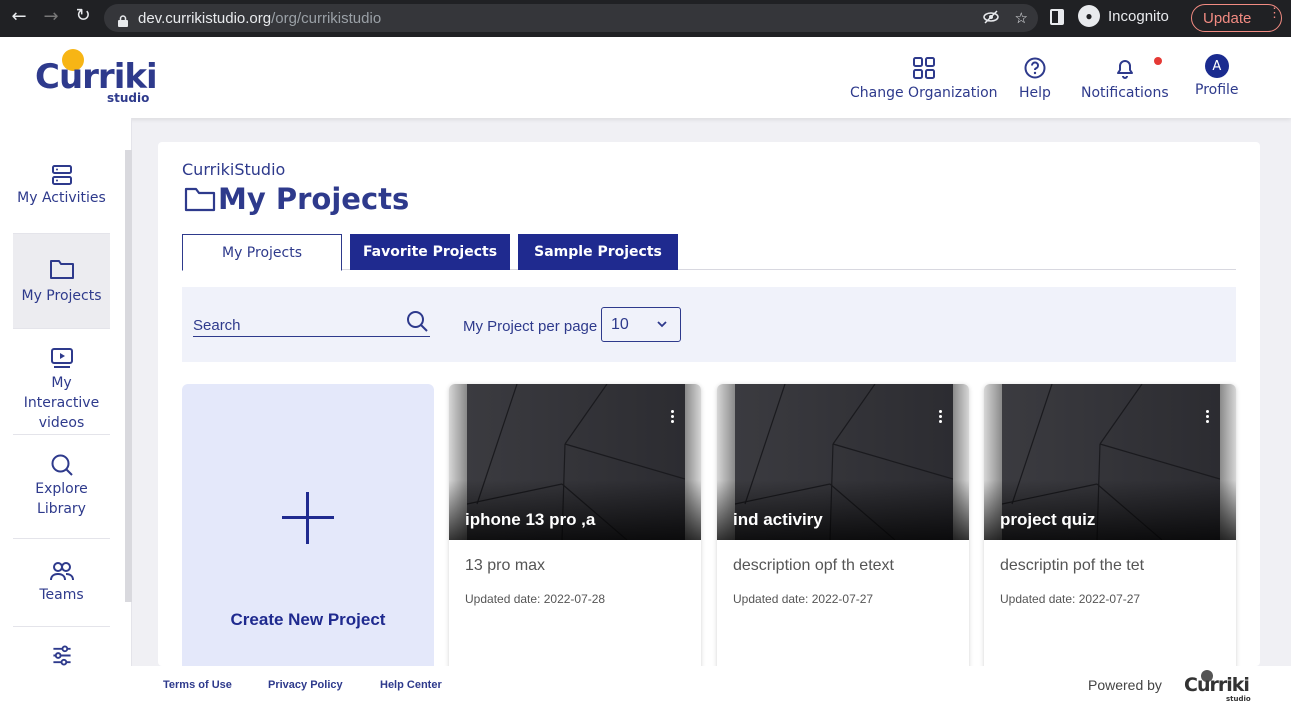 This screenshot has height=702, width=1291. Describe the element at coordinates (1220, 686) in the screenshot. I see `footer-logo: Curriki studio` at that location.